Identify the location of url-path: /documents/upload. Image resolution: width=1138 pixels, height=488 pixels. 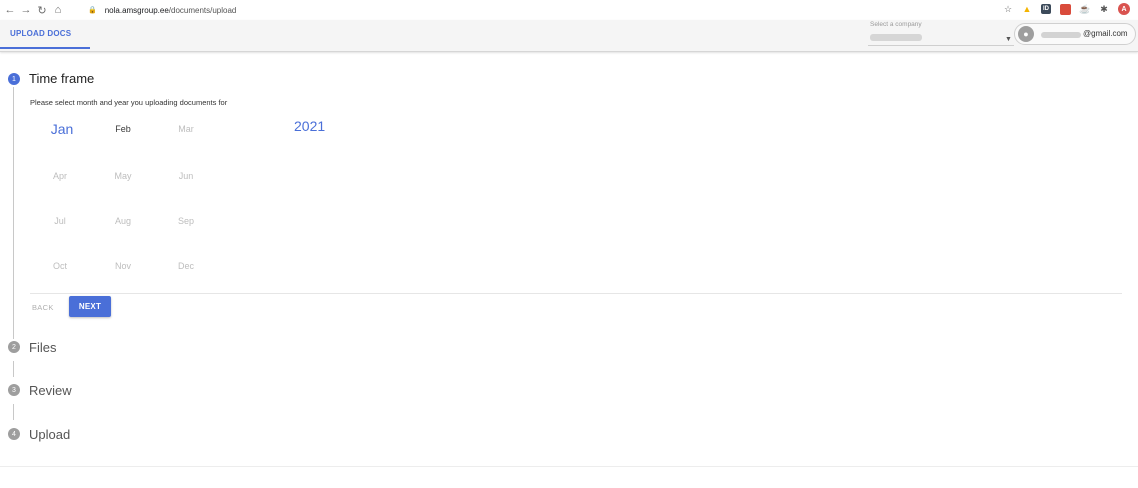
(202, 10).